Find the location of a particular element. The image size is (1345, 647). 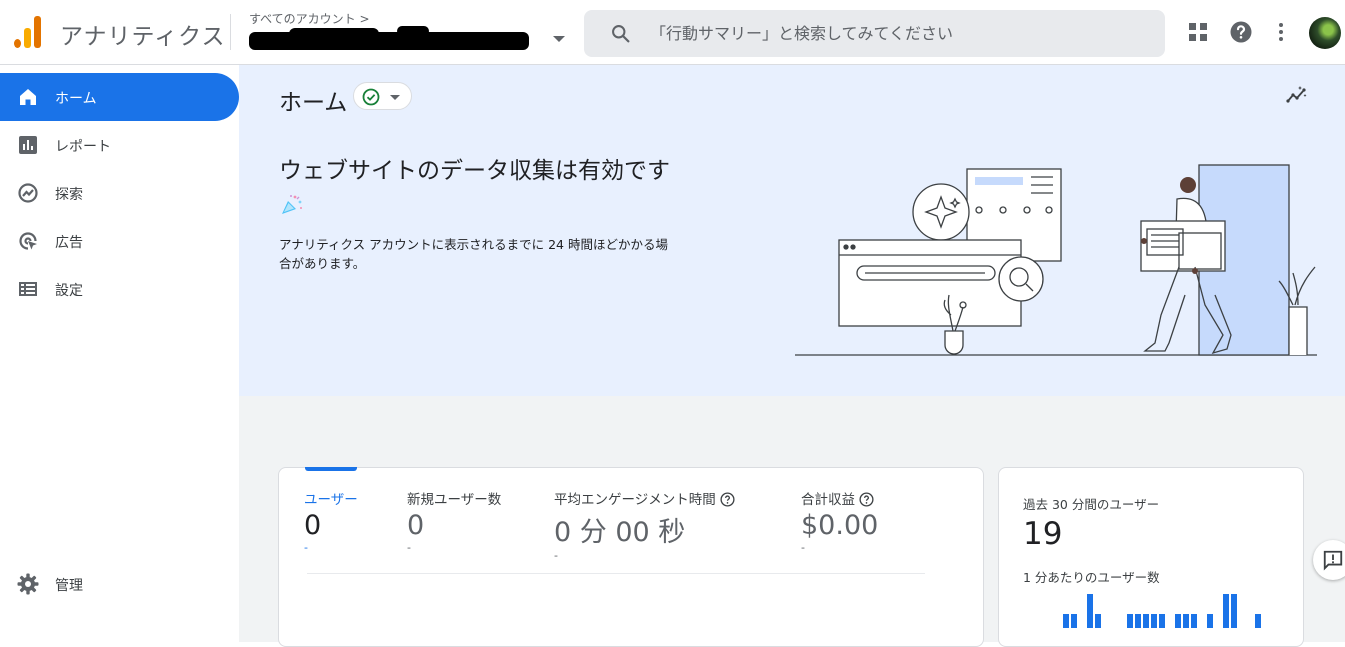

apps-grid-icon is located at coordinates (1198, 32).